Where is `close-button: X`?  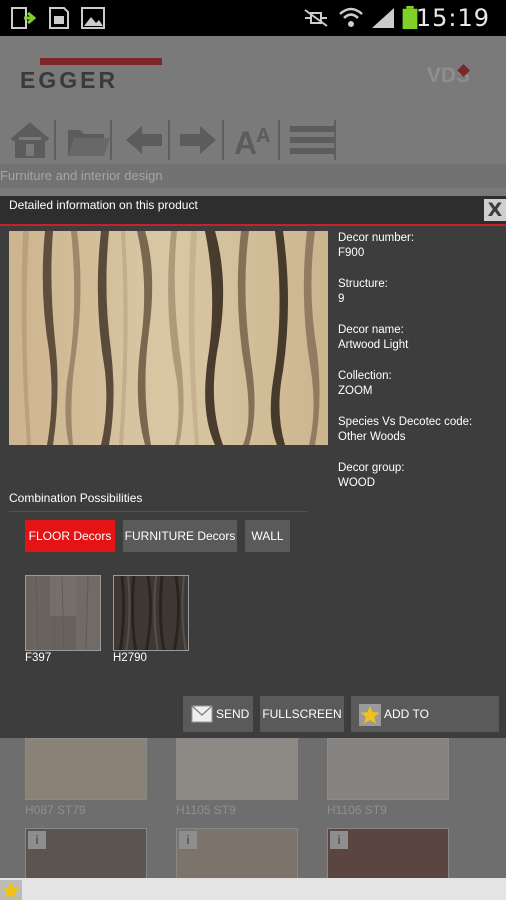 close-button: X is located at coordinates (495, 210).